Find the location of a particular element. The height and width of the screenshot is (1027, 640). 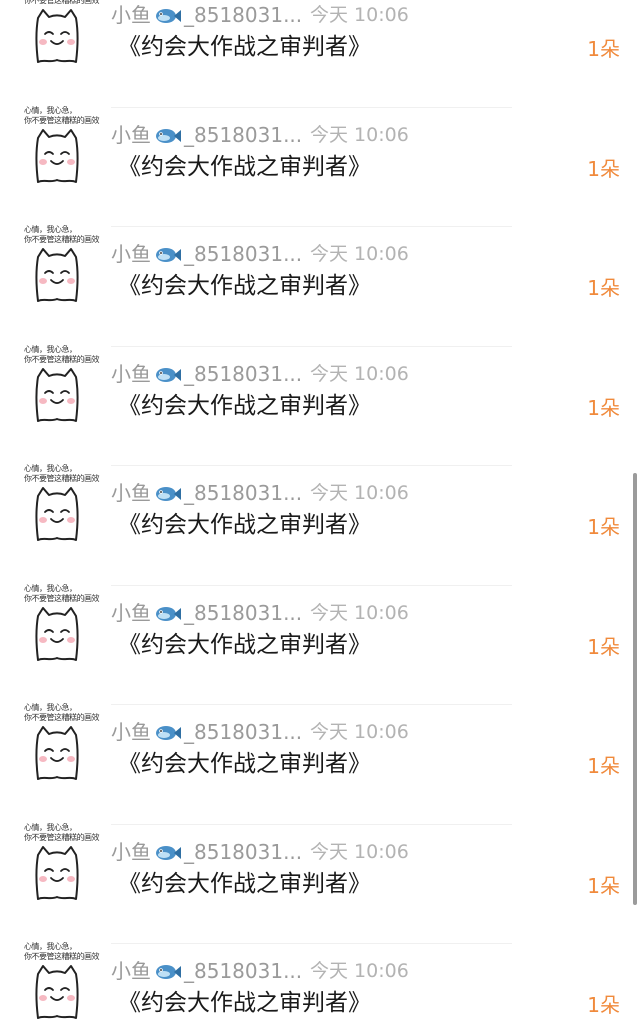

scrollbar is located at coordinates (635, 689).